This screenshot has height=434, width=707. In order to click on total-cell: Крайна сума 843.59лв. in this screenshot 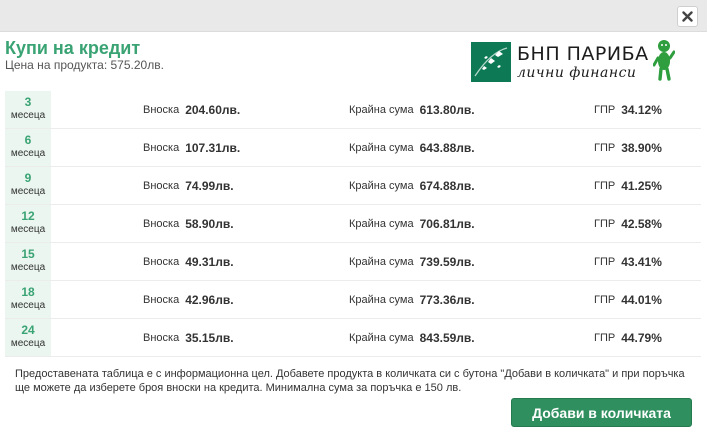, I will do `click(412, 337)`.